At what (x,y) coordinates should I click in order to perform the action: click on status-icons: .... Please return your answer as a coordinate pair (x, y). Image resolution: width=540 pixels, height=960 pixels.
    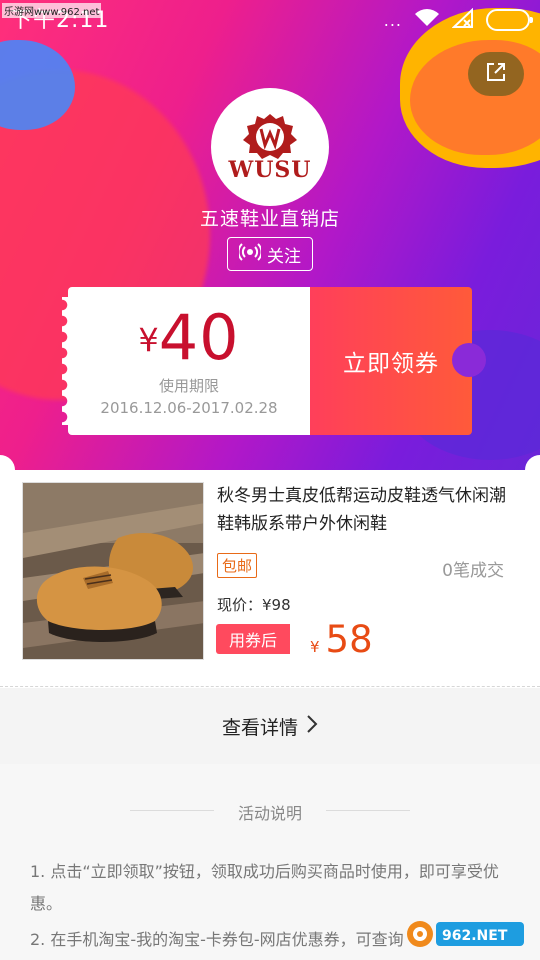
    Looking at the image, I should click on (458, 19).